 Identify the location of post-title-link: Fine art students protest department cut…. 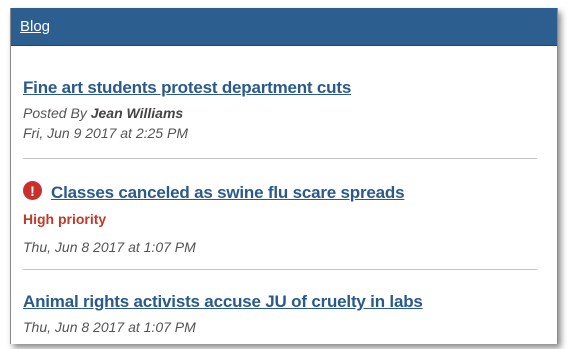
(187, 88).